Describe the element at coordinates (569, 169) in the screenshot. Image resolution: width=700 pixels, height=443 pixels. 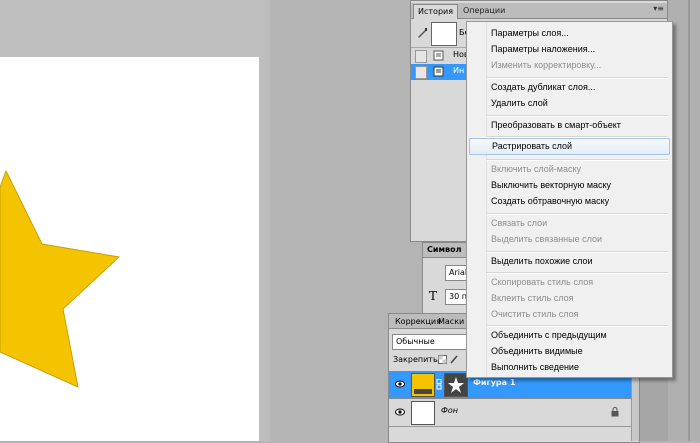
I see `menu-item-enable-layer-mask: Включить слой-маску` at that location.